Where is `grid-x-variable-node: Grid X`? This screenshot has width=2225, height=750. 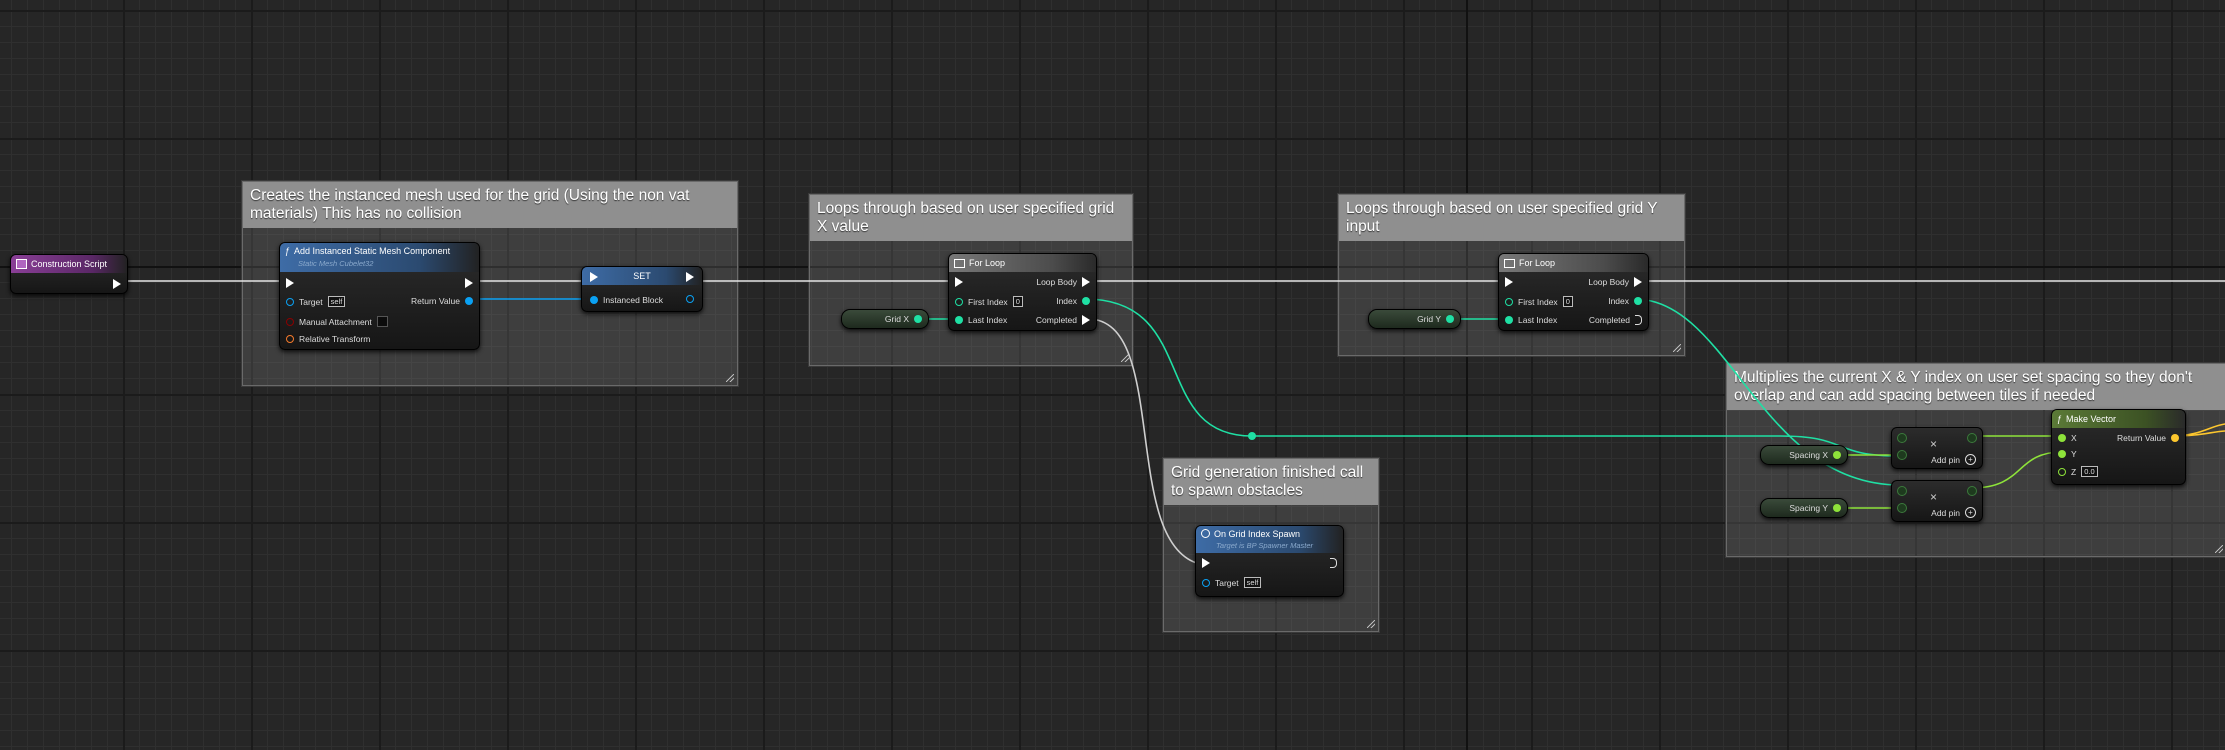
grid-x-variable-node: Grid X is located at coordinates (885, 319).